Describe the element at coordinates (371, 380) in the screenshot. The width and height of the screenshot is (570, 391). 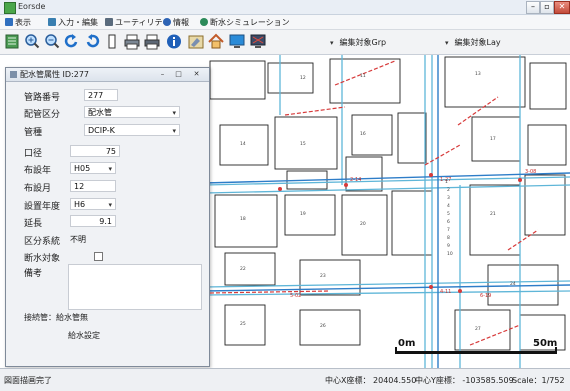
I see `status-center-x: 中心X座標： 20404.550` at that location.